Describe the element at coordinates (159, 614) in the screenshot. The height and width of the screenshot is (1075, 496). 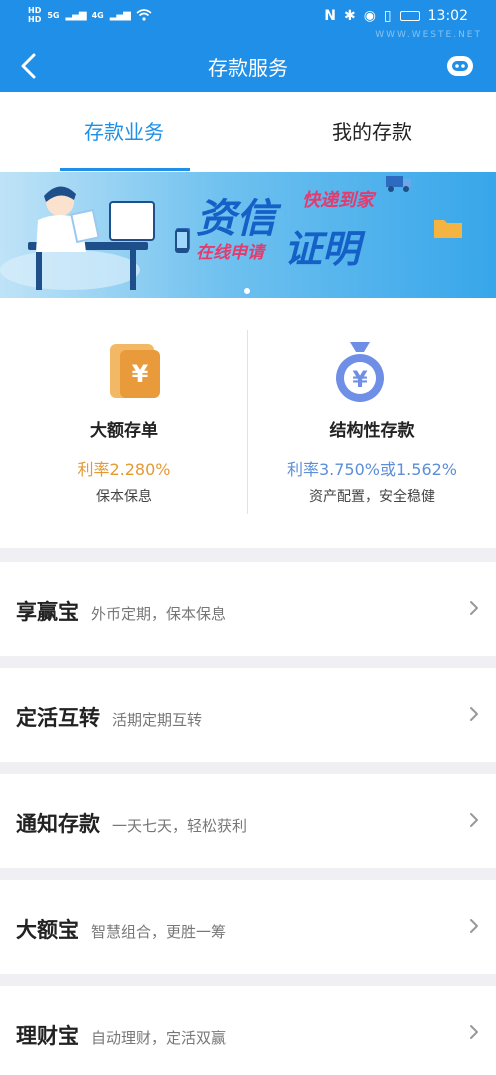
I see `list-item-subtitle: 外币定期，保本保息` at that location.